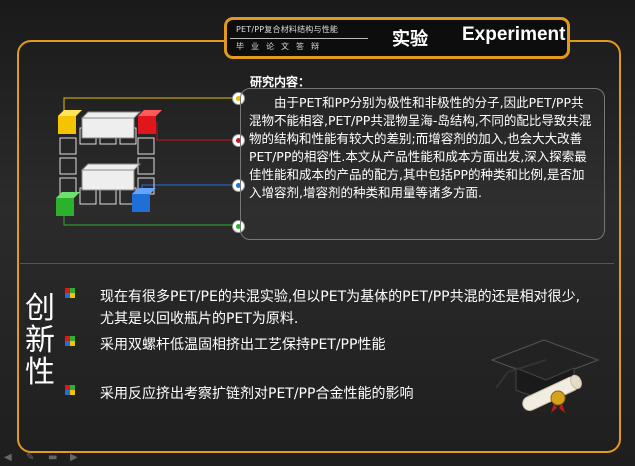  Describe the element at coordinates (40, 372) in the screenshot. I see `innovation-char-3: 性` at that location.